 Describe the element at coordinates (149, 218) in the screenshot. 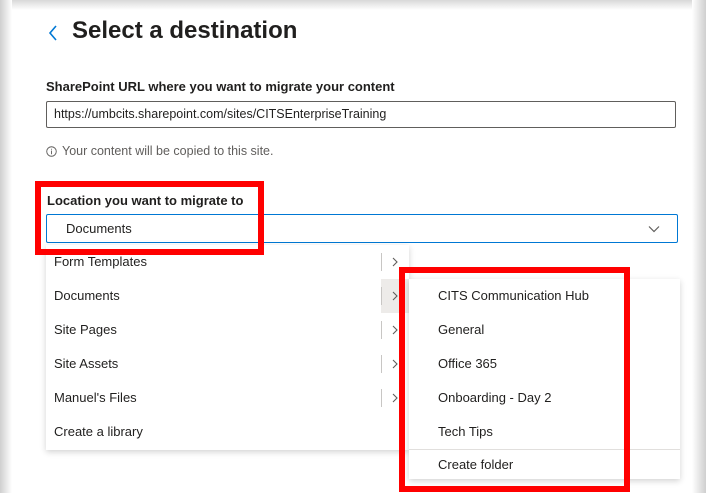

I see `highlight-box-location` at that location.